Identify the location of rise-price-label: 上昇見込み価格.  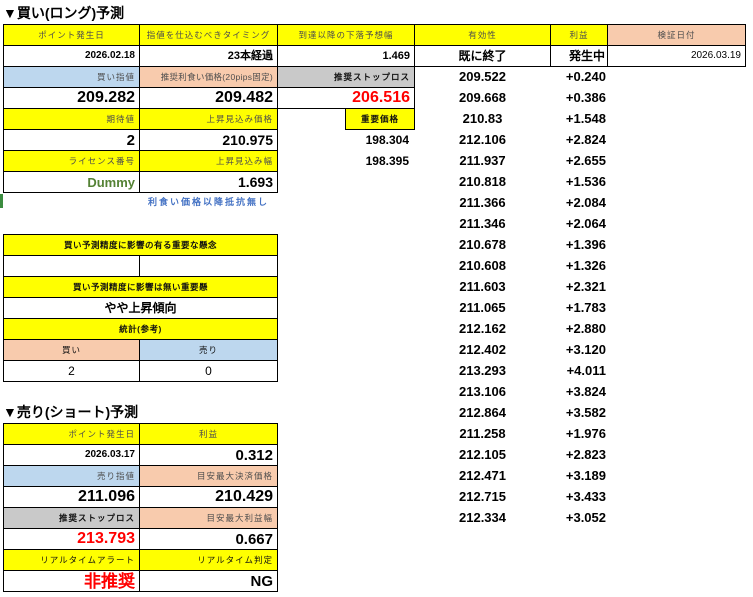
(208, 119).